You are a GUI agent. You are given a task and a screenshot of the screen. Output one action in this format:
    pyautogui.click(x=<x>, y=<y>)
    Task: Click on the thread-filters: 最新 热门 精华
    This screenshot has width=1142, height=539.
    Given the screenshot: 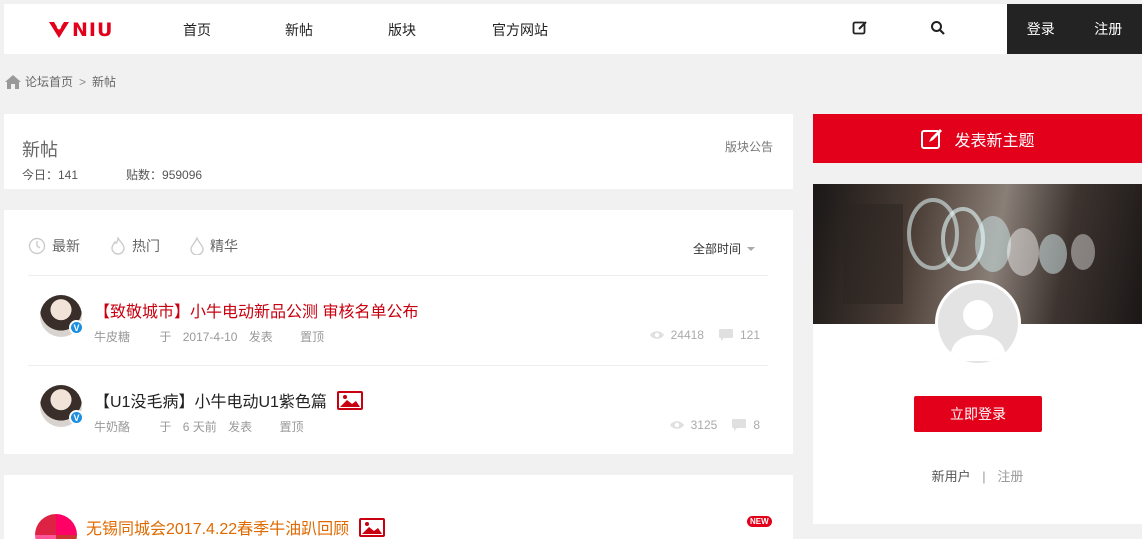 What is the action you would take?
    pyautogui.click(x=148, y=246)
    